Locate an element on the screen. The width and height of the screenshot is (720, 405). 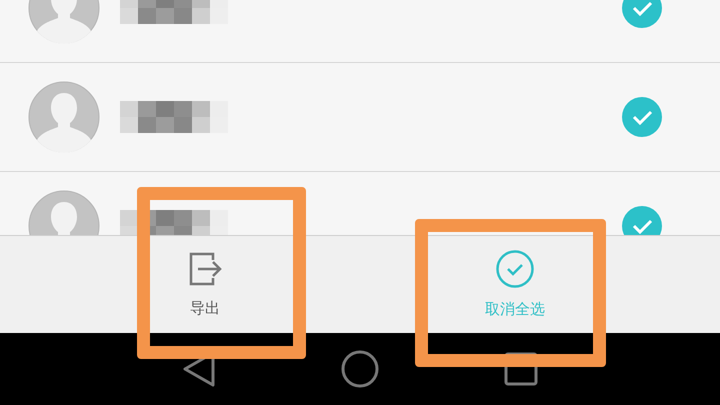
export-button: 导出 is located at coordinates (205, 285).